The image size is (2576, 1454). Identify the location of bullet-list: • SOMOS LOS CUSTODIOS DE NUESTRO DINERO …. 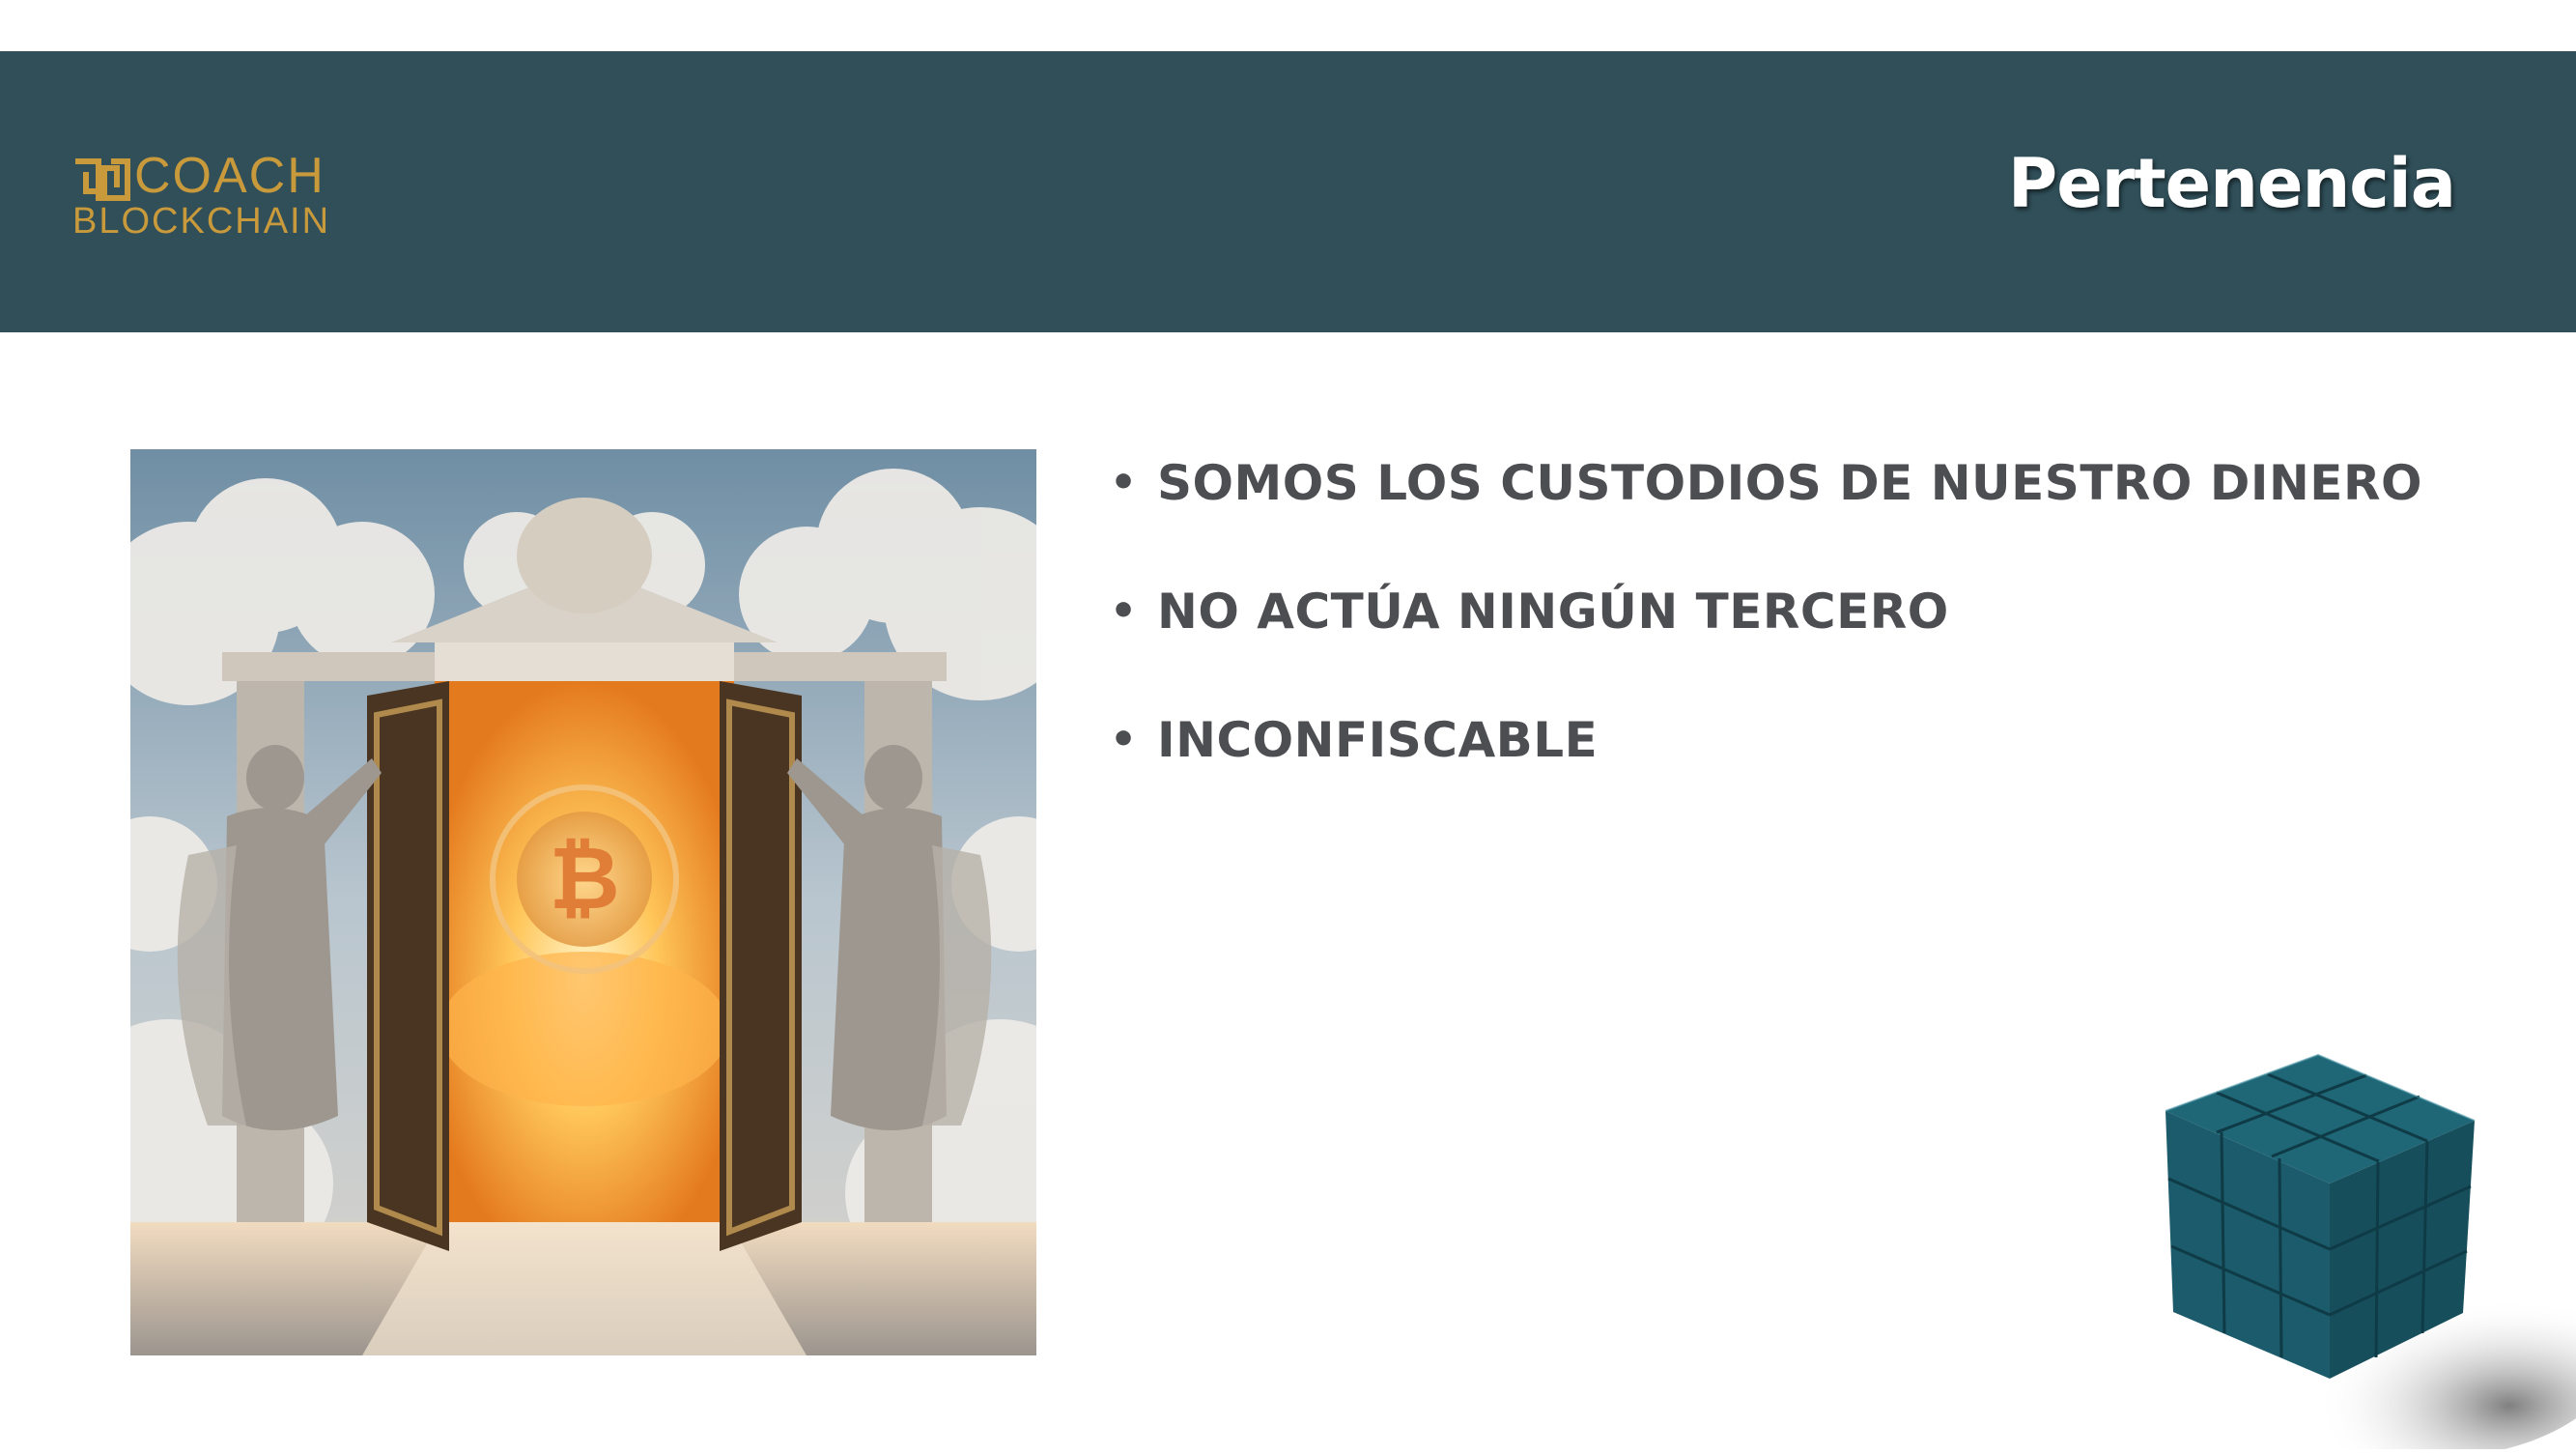
(1764, 637).